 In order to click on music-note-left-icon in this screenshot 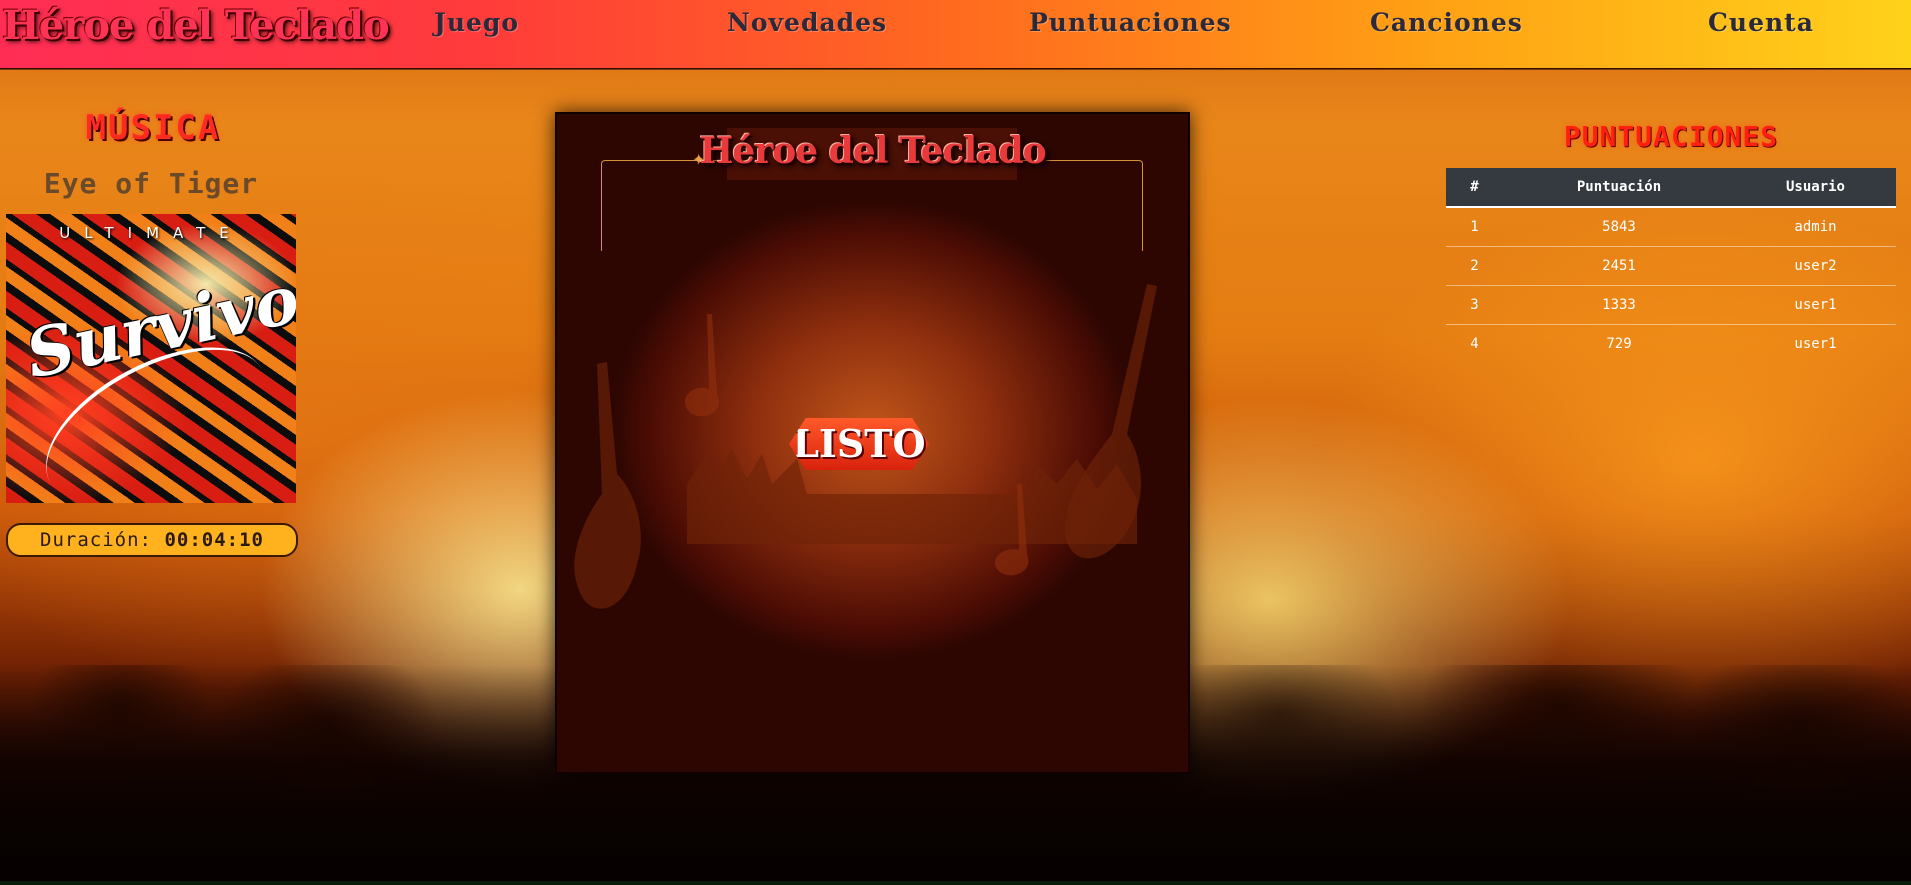, I will do `click(702, 365)`.